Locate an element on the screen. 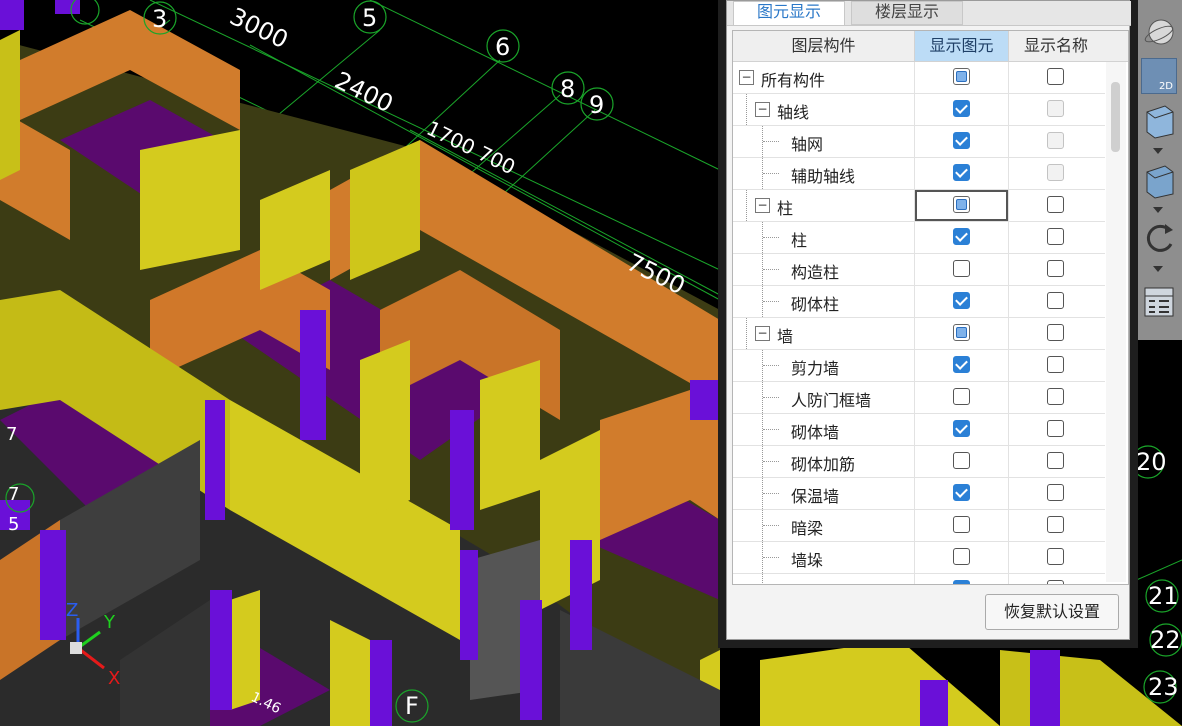 This screenshot has width=1182, height=726. rotate-icon is located at coordinates (1159, 238).